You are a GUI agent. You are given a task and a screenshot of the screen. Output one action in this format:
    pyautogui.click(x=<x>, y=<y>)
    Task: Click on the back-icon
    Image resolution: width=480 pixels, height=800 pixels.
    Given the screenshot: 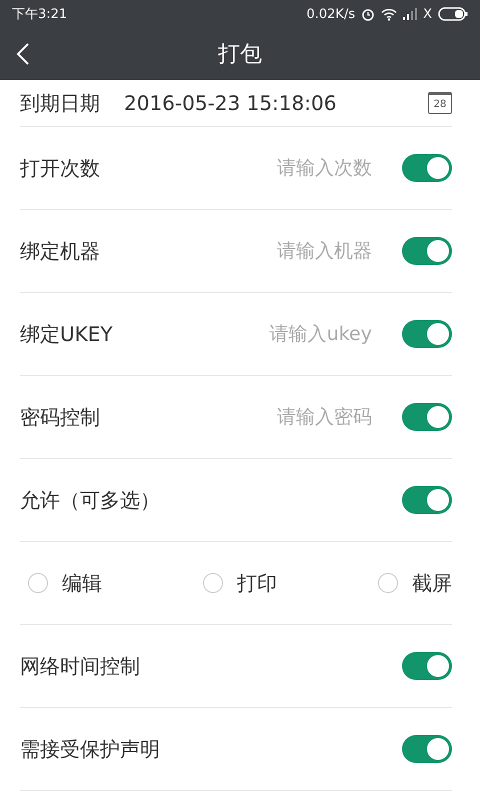 What is the action you would take?
    pyautogui.click(x=23, y=54)
    